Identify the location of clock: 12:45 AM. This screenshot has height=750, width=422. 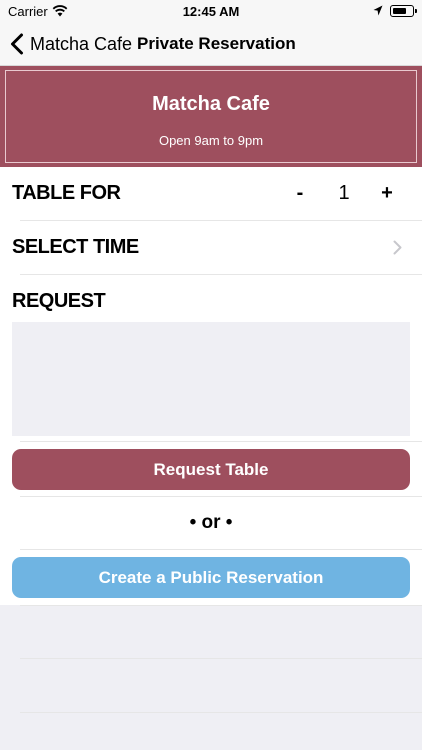
(211, 11).